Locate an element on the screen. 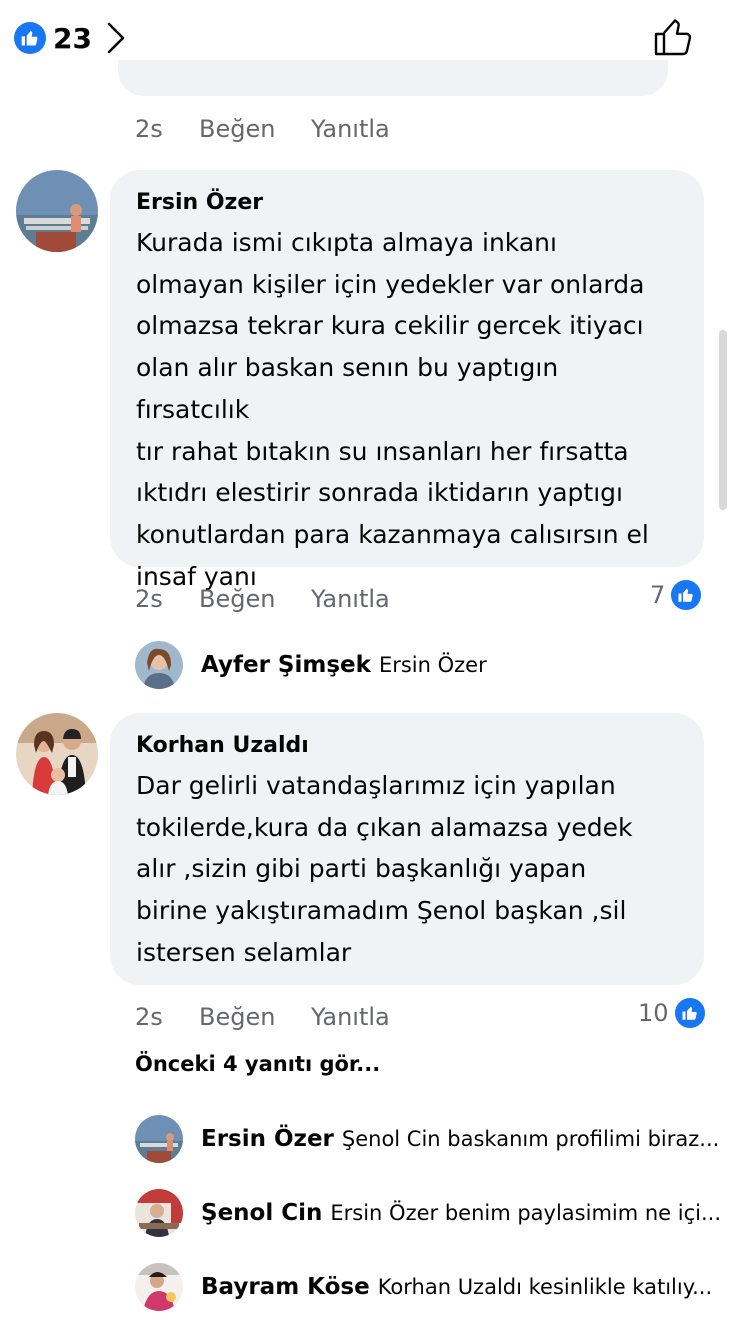  comment-reactions: 10 is located at coordinates (672, 1013).